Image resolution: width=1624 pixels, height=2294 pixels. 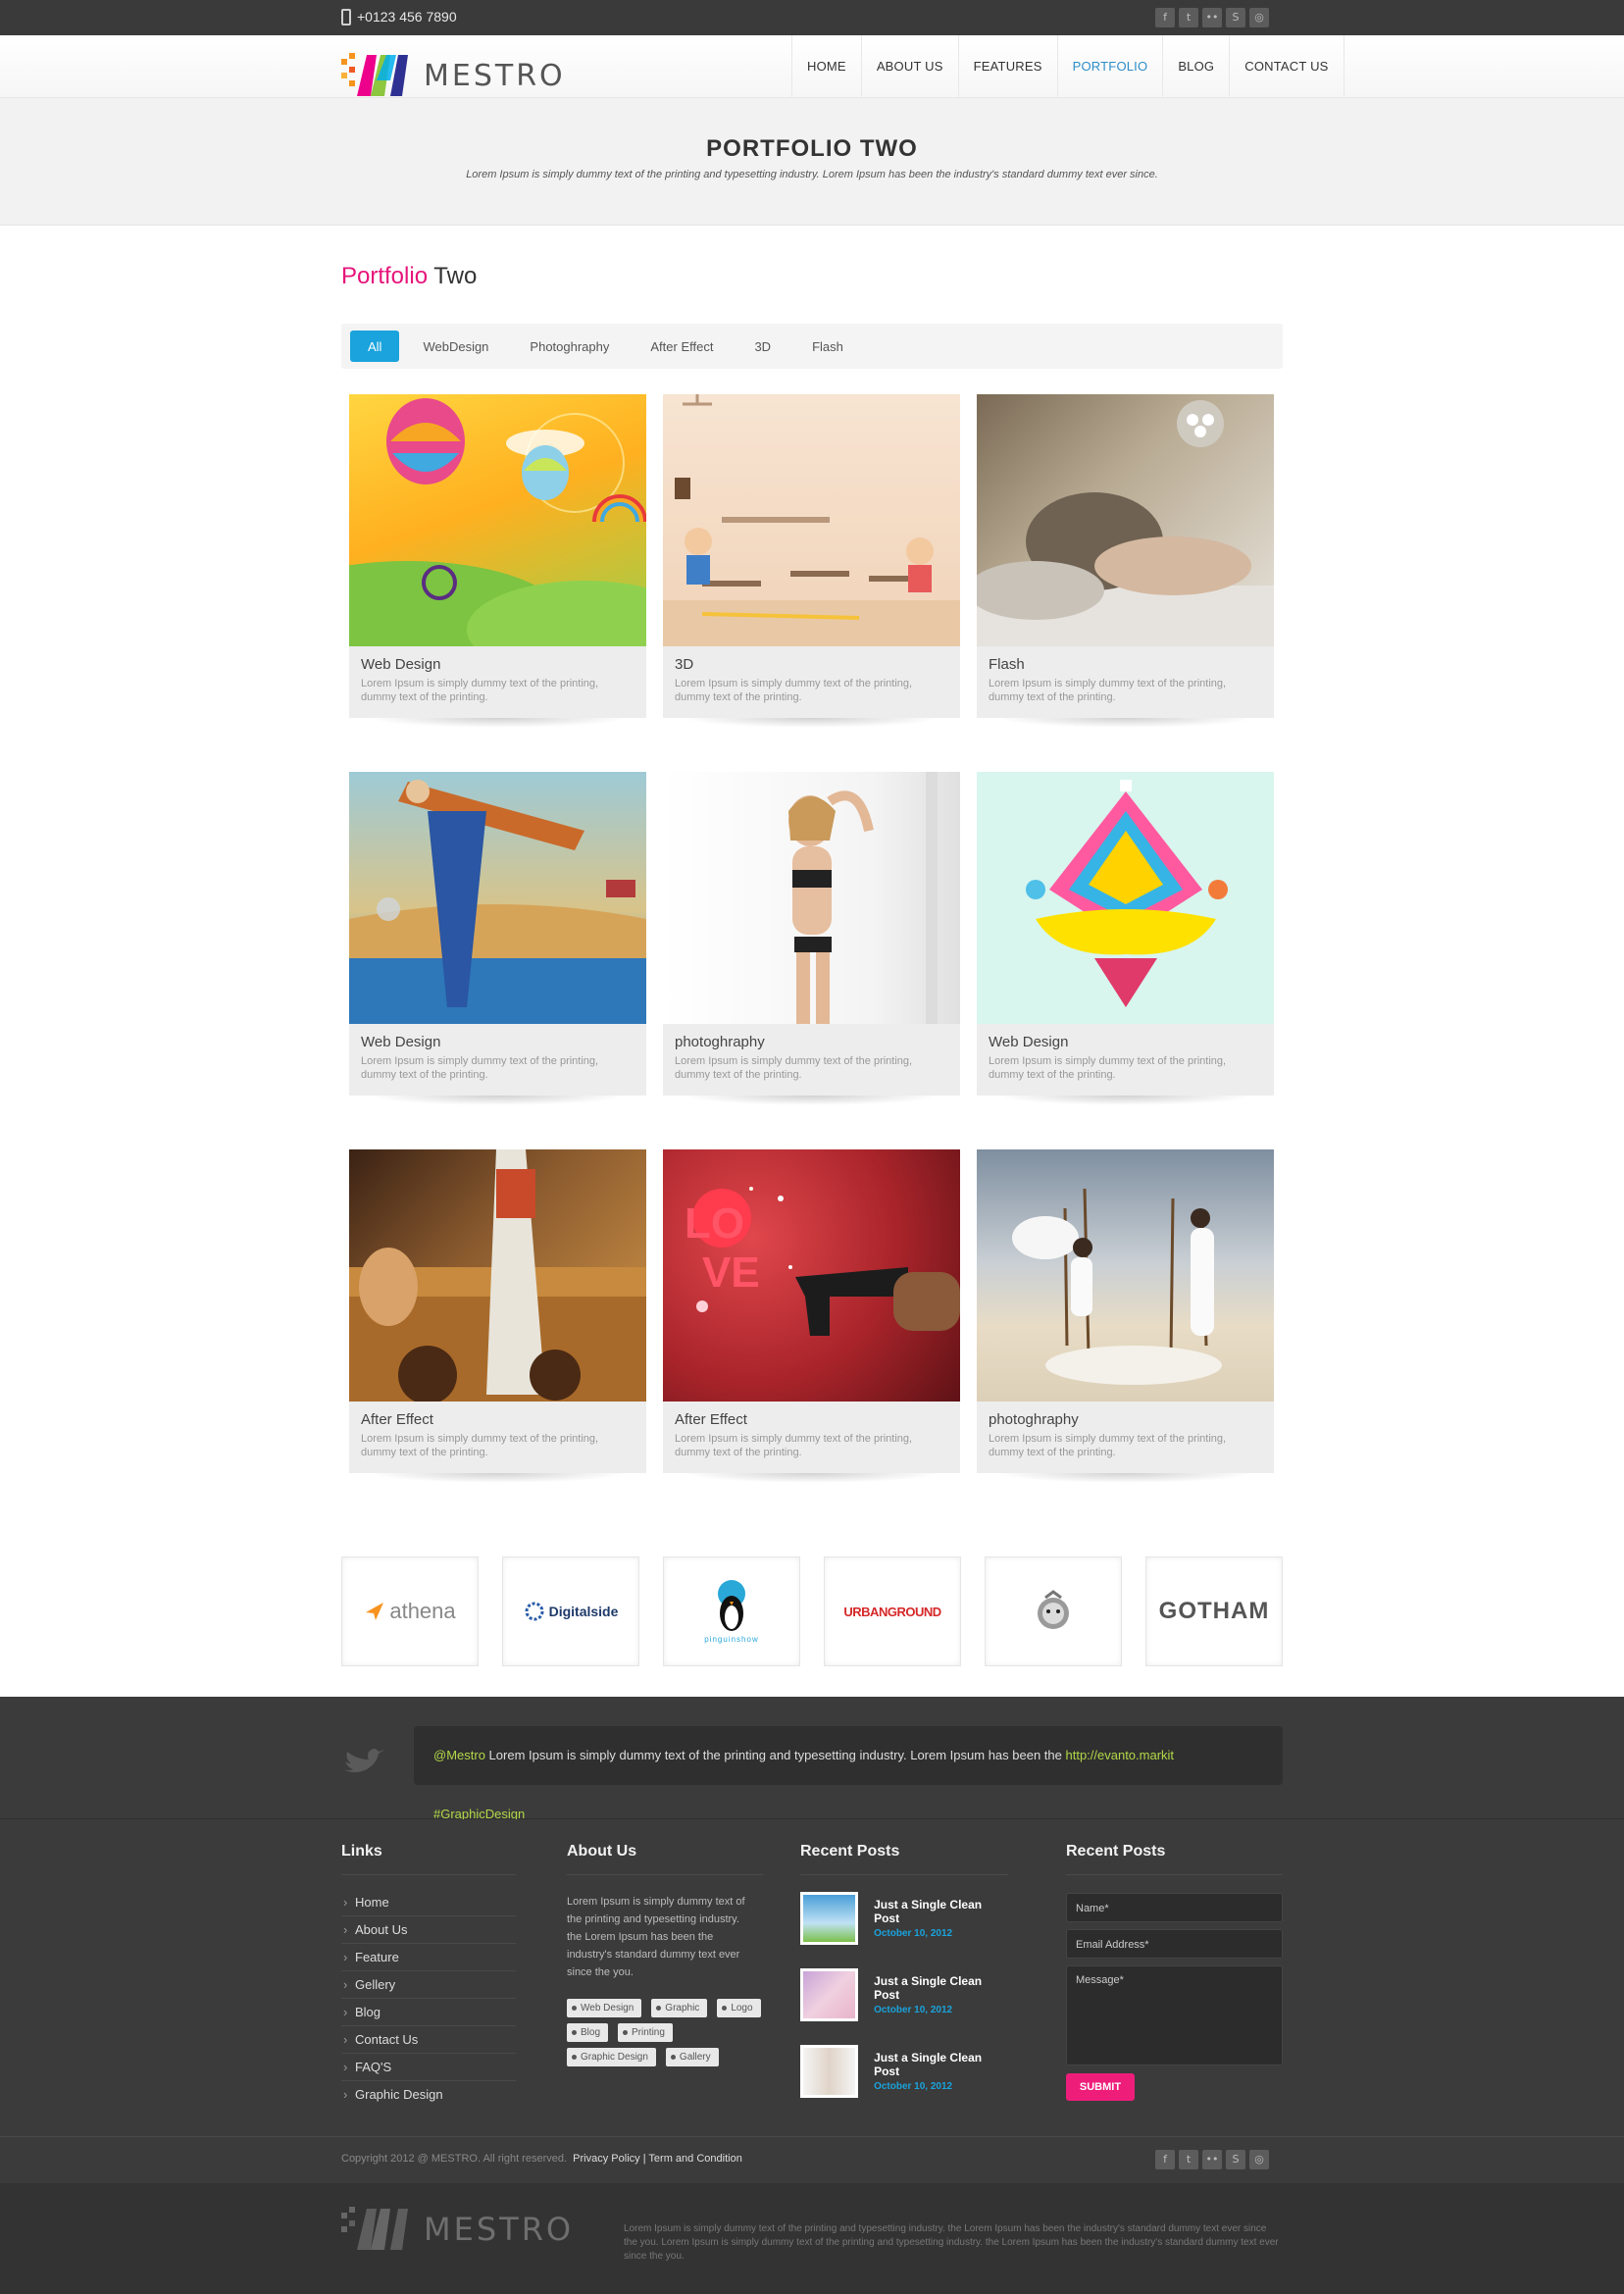 I want to click on client-logo-urbanground: URBANGROUND, so click(x=892, y=1611).